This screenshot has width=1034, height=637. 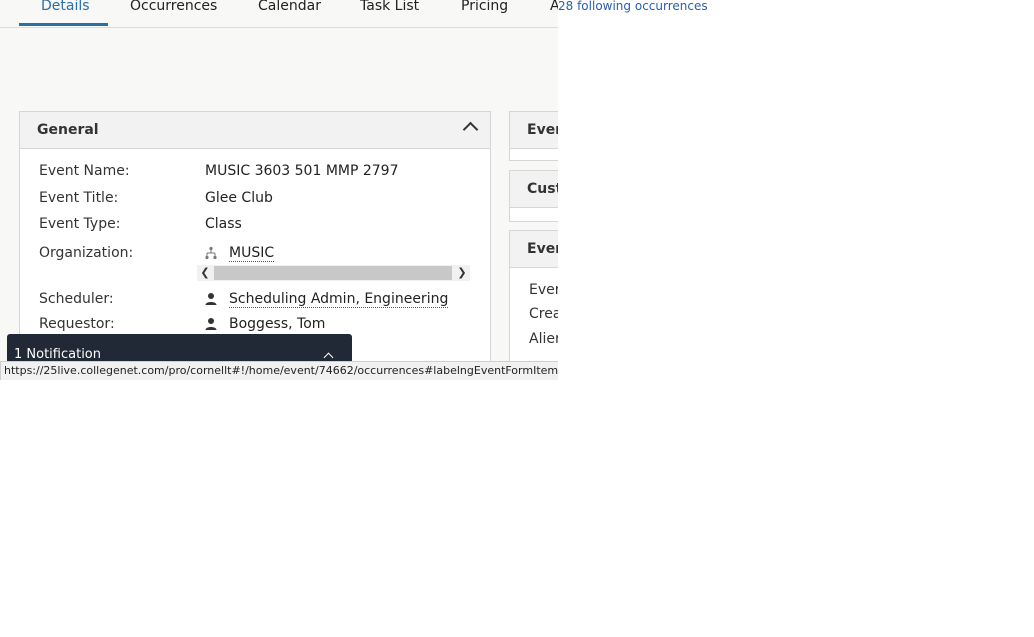 I want to click on right-panel-2: Cust, so click(x=533, y=196).